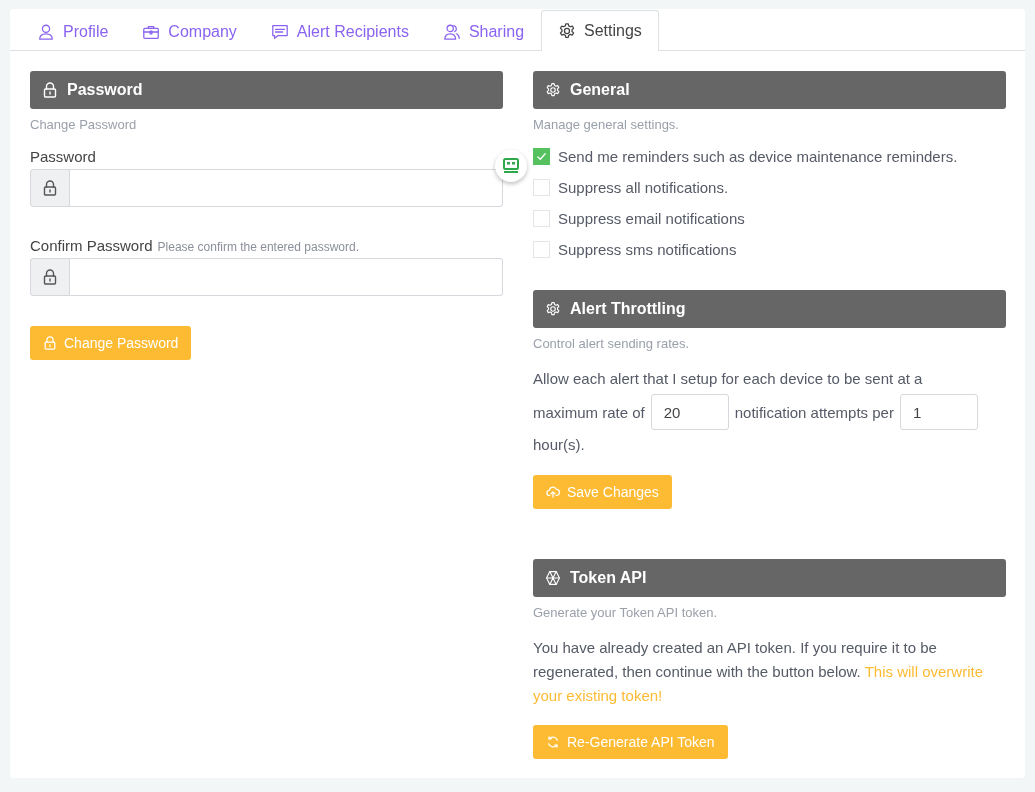  What do you see at coordinates (606, 124) in the screenshot?
I see `section-subtitle: Manage general settings.` at bounding box center [606, 124].